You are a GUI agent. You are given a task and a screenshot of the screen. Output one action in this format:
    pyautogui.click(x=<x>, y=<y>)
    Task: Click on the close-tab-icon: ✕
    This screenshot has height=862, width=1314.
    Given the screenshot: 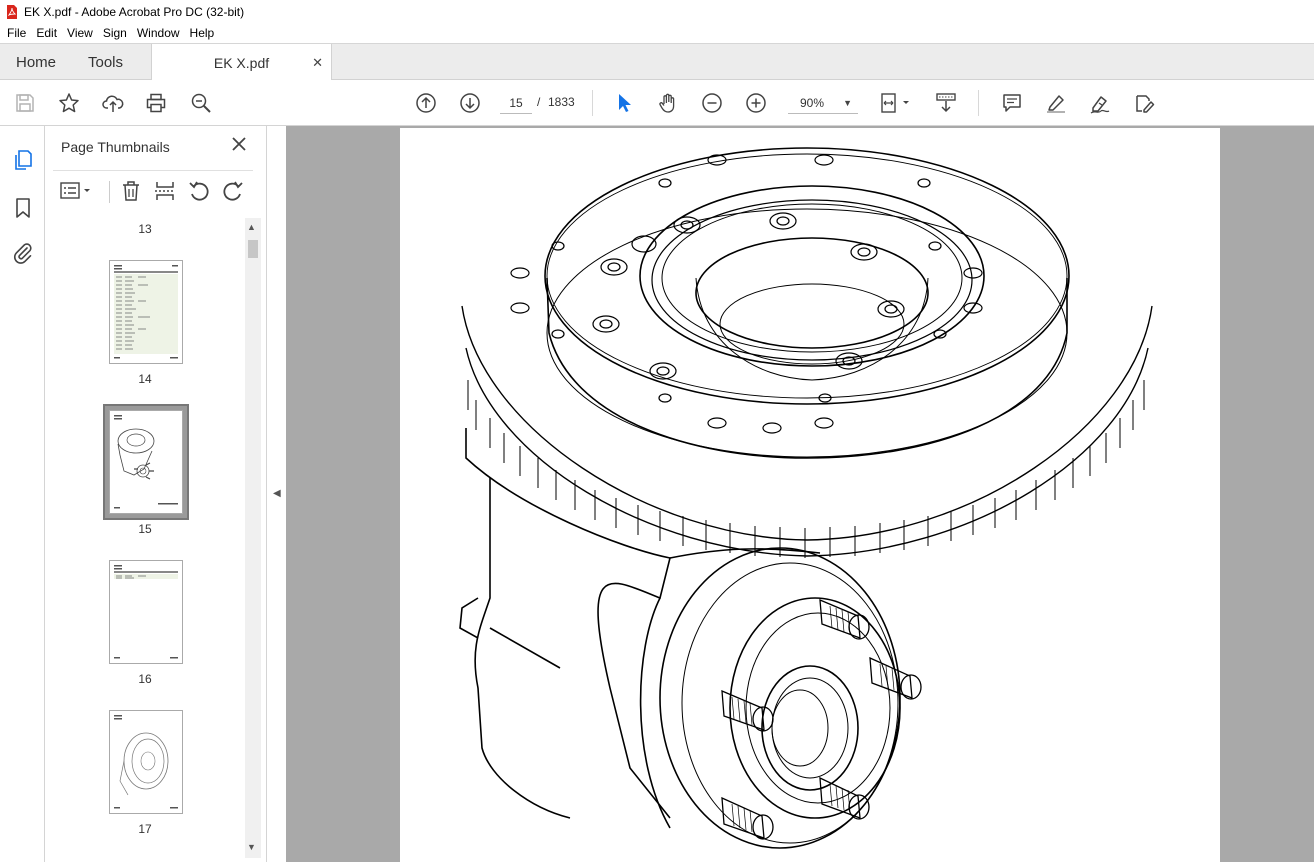 What is the action you would take?
    pyautogui.click(x=317, y=63)
    